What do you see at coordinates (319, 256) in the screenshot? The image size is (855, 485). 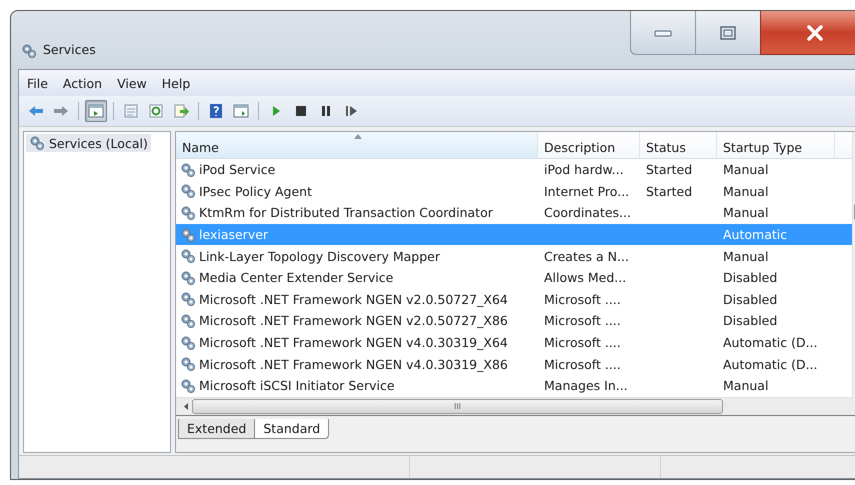 I see `service-name: Link-Layer Topology Discovery Mapper` at bounding box center [319, 256].